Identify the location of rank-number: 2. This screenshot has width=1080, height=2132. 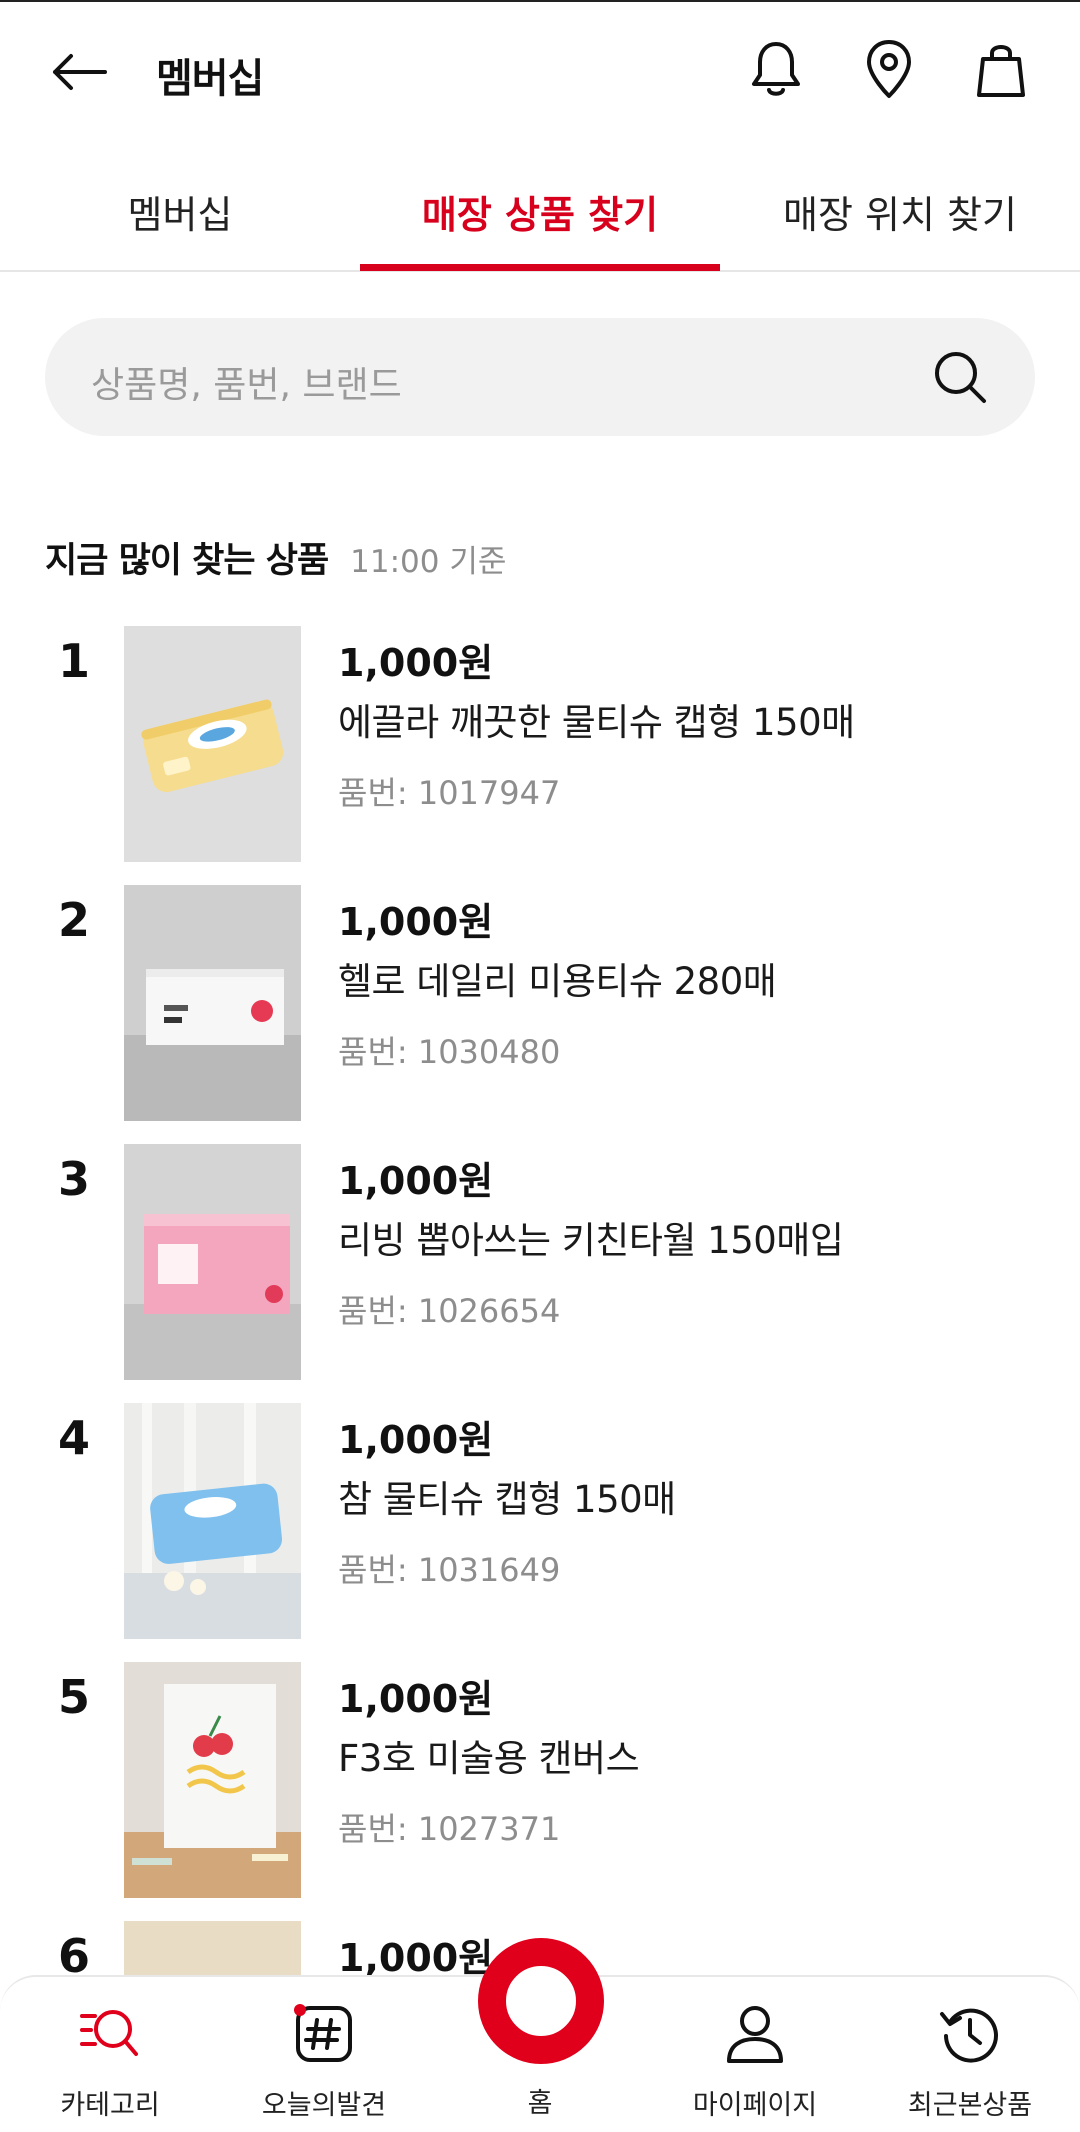
(74, 920).